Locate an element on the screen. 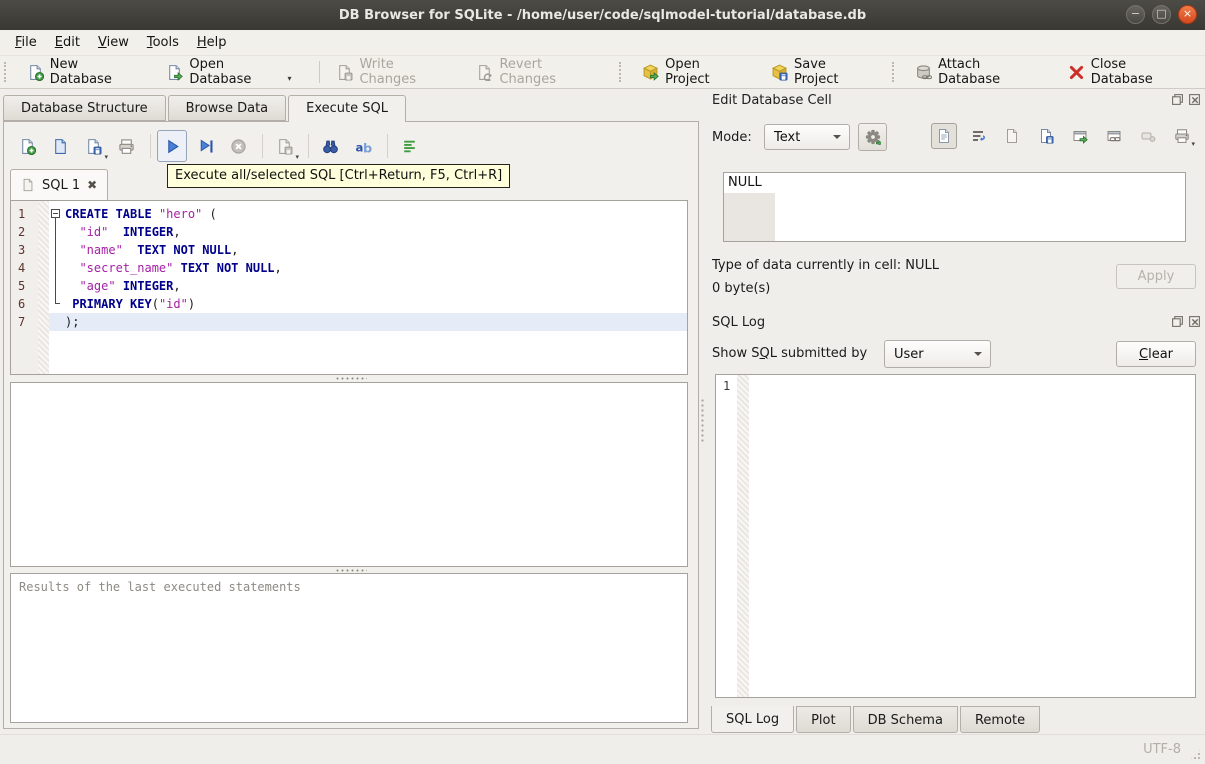 Image resolution: width=1205 pixels, height=764 pixels. new-database-button: New Database is located at coordinates (83, 72).